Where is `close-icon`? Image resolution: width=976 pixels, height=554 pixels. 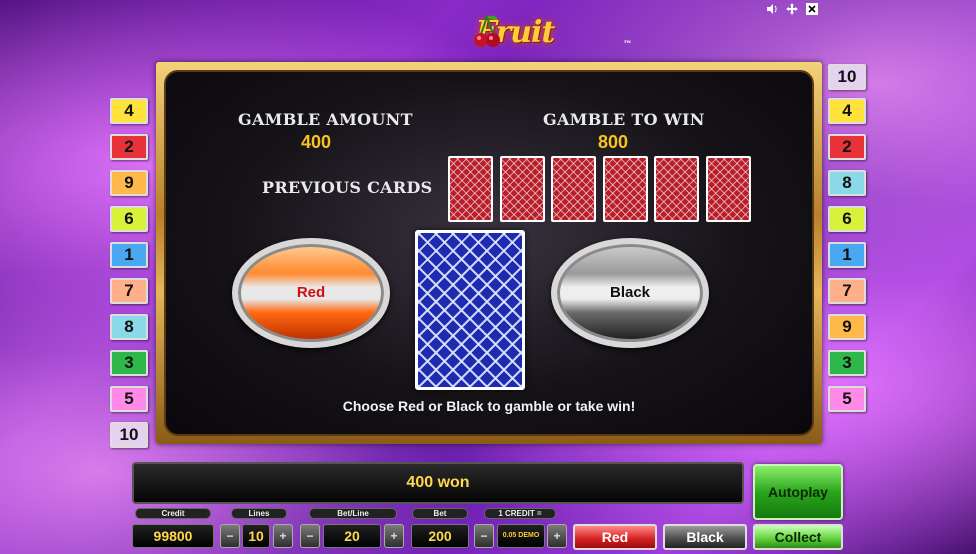
close-icon is located at coordinates (812, 9).